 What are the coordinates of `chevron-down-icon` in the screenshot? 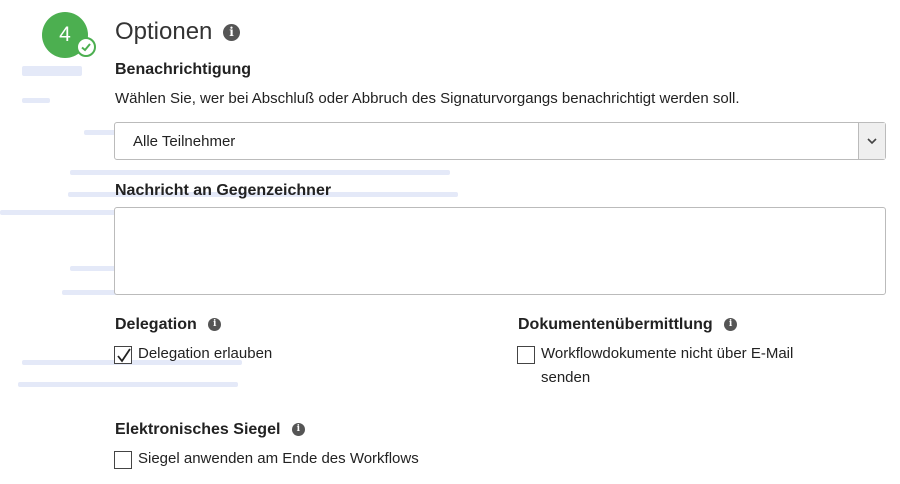 It's located at (872, 141).